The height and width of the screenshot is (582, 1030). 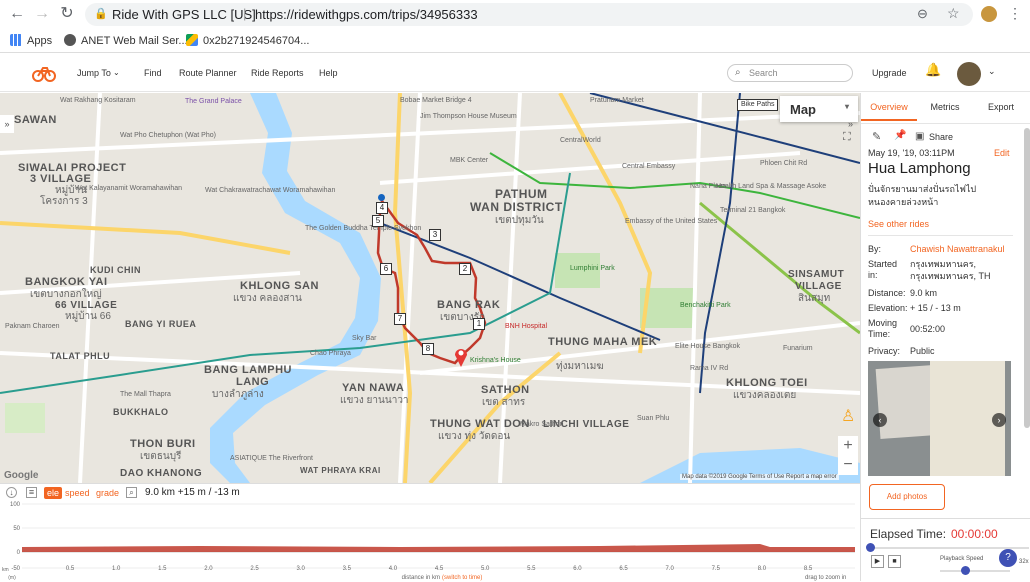 I want to click on fullscreen-icon: ⛶, so click(x=847, y=137).